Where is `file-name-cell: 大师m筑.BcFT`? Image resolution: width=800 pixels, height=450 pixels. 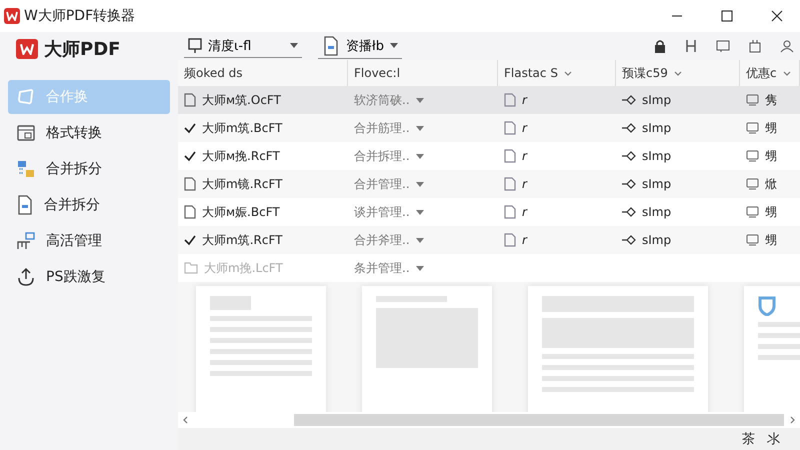 file-name-cell: 大师m筑.BcFT is located at coordinates (263, 128).